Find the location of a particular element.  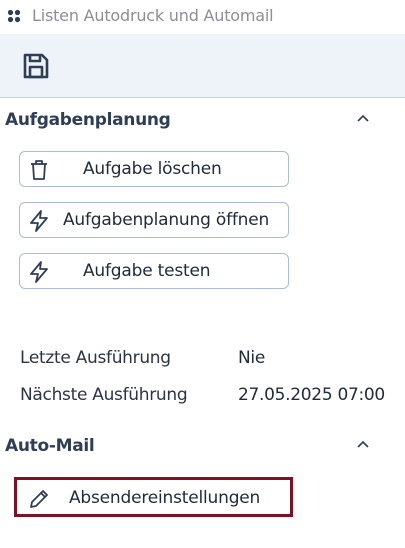

focus-highlight is located at coordinates (153, 497).